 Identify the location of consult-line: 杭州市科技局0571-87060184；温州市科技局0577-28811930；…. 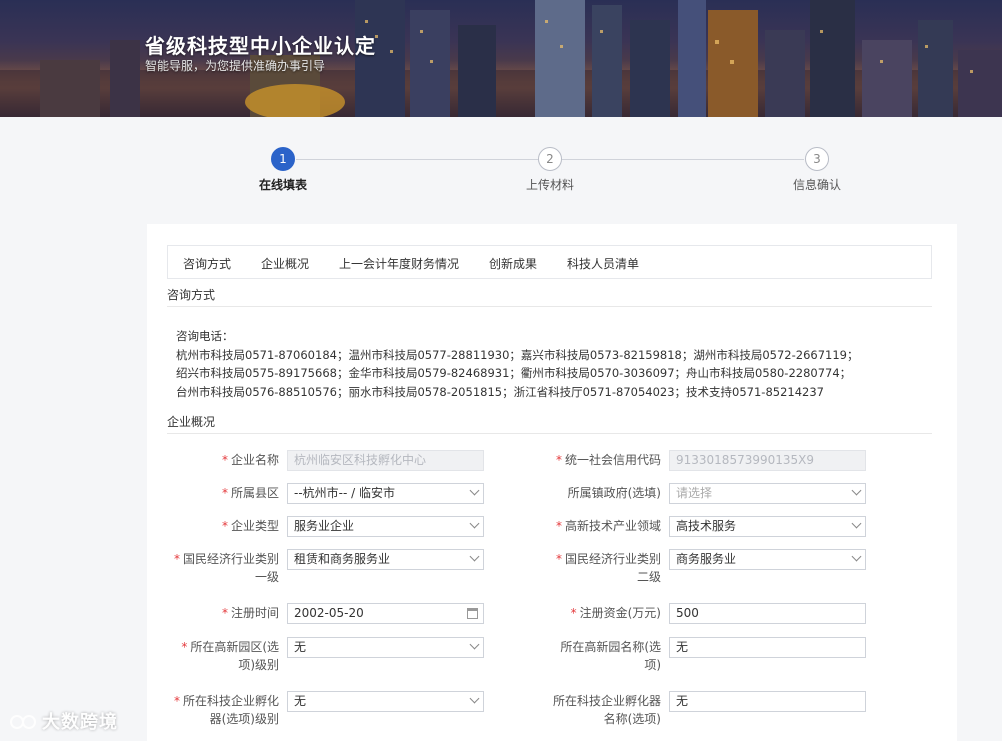
(517, 354).